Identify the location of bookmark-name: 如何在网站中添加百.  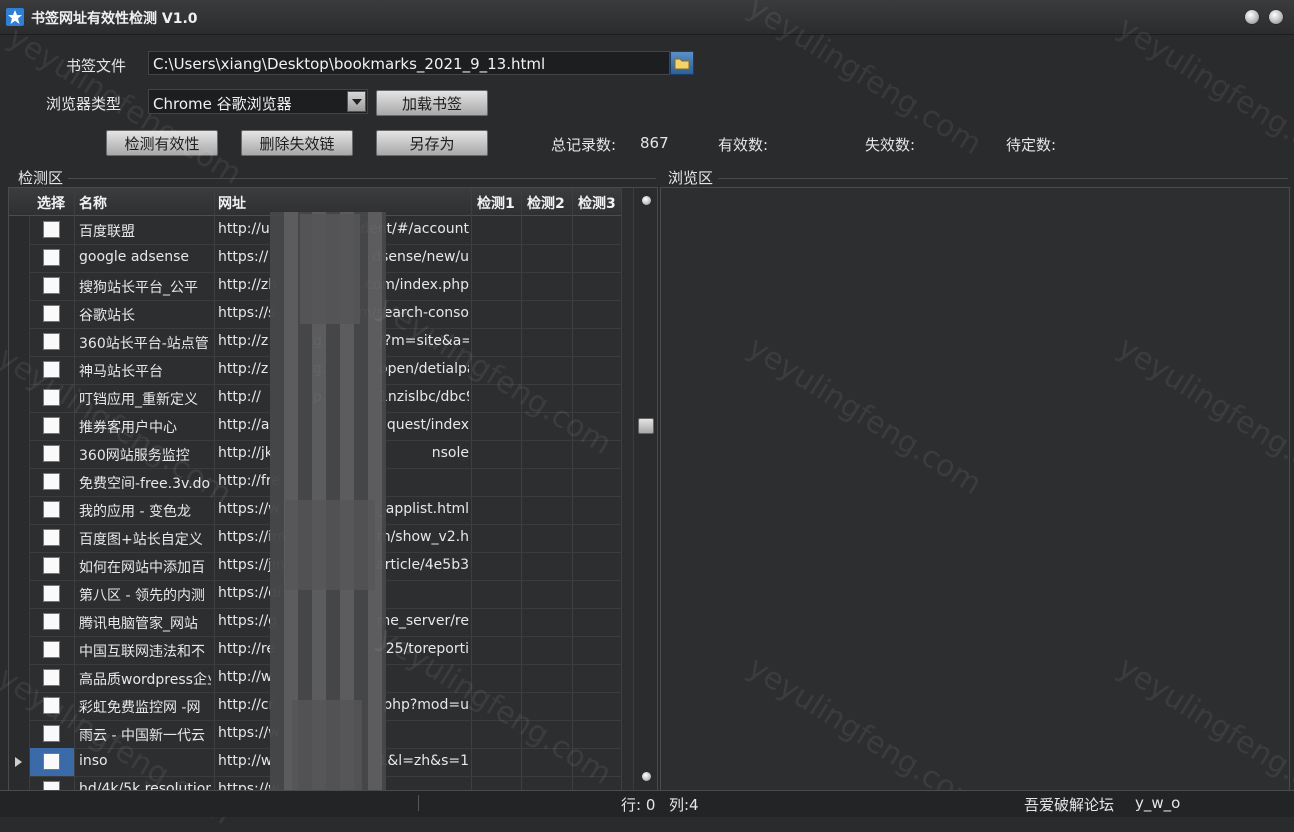
(145, 567).